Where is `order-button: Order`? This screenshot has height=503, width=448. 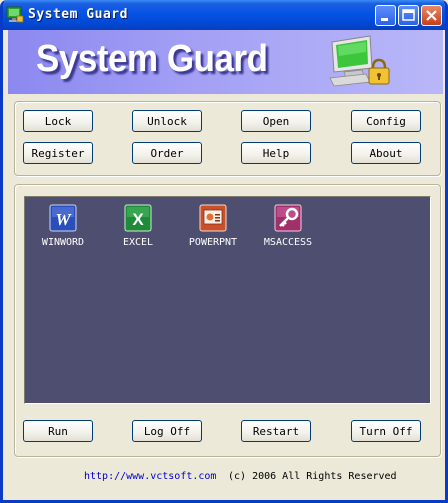 order-button: Order is located at coordinates (167, 153).